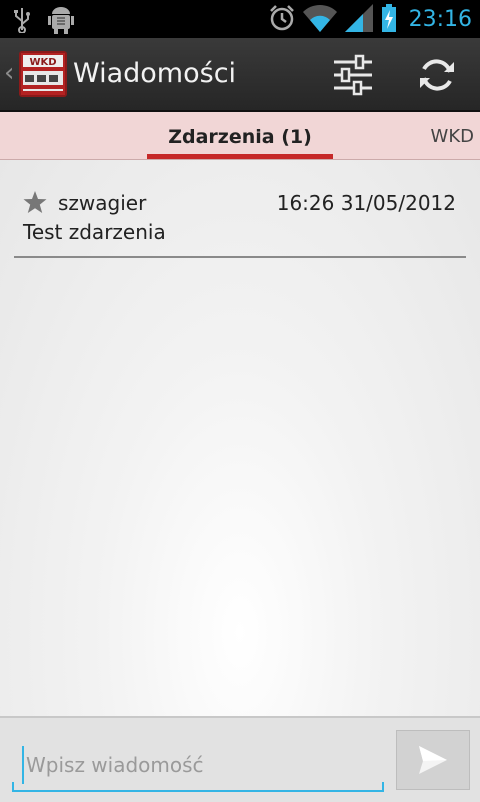 The image size is (480, 802). I want to click on message-text: Test zdarzenia, so click(94, 232).